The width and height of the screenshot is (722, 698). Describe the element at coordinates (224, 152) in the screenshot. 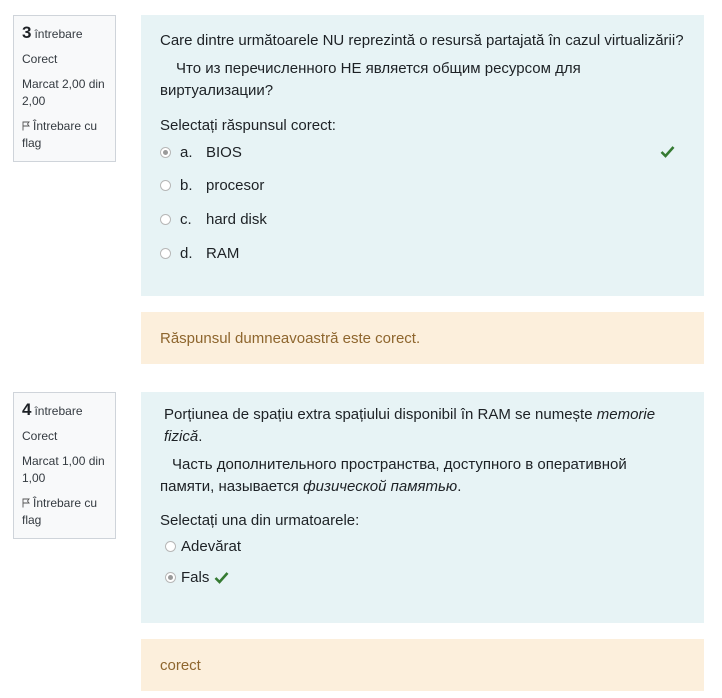

I see `option-label: BIOS` at that location.